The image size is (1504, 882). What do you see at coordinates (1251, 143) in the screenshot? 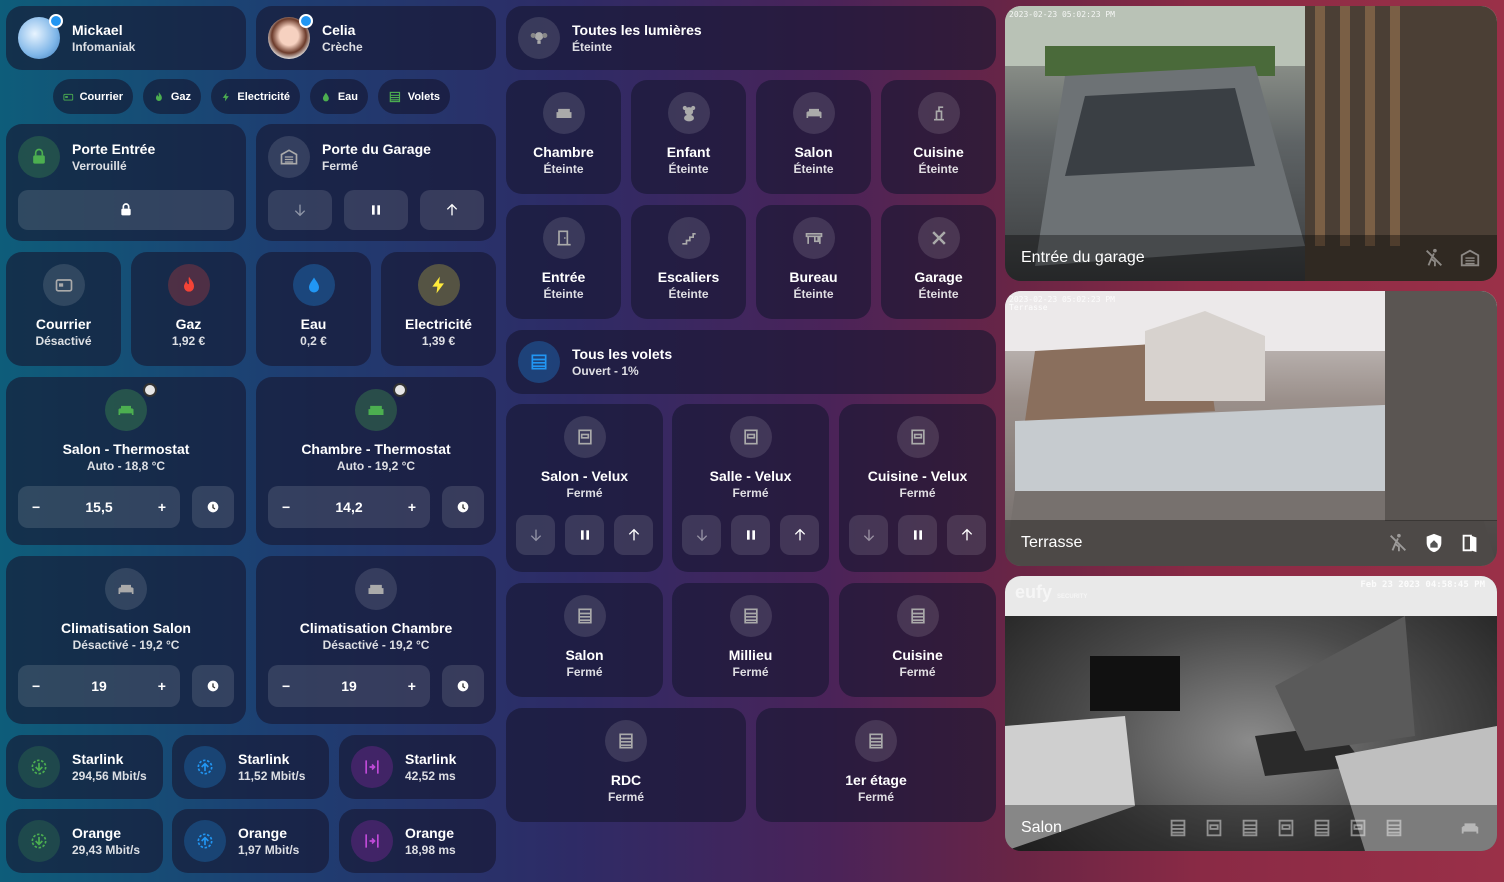
I see `camera-feed-garage: 2023-02-23 05:02:23 PM Entrée du garage` at bounding box center [1251, 143].